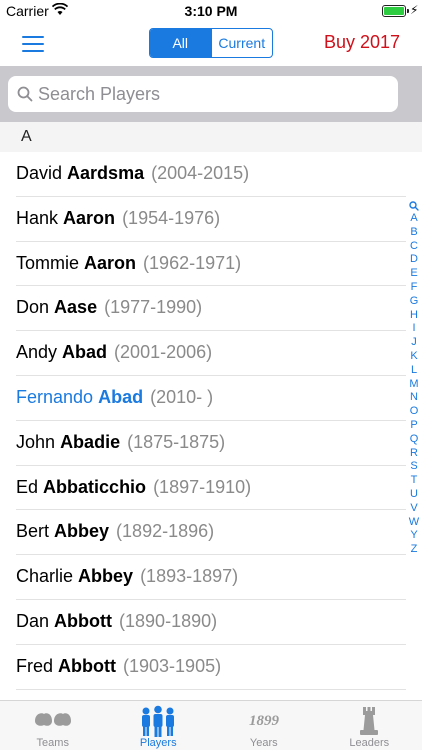 This screenshot has width=422, height=750. I want to click on player-first-name: John, so click(36, 441).